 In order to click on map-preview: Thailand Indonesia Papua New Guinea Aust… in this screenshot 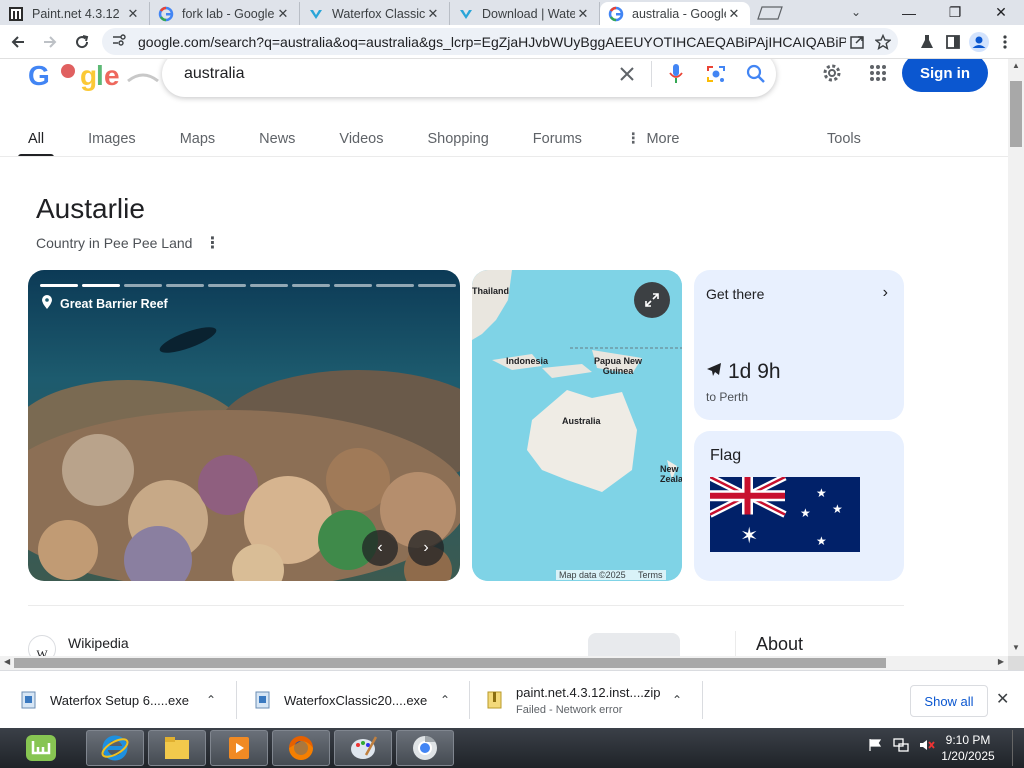, I will do `click(577, 425)`.